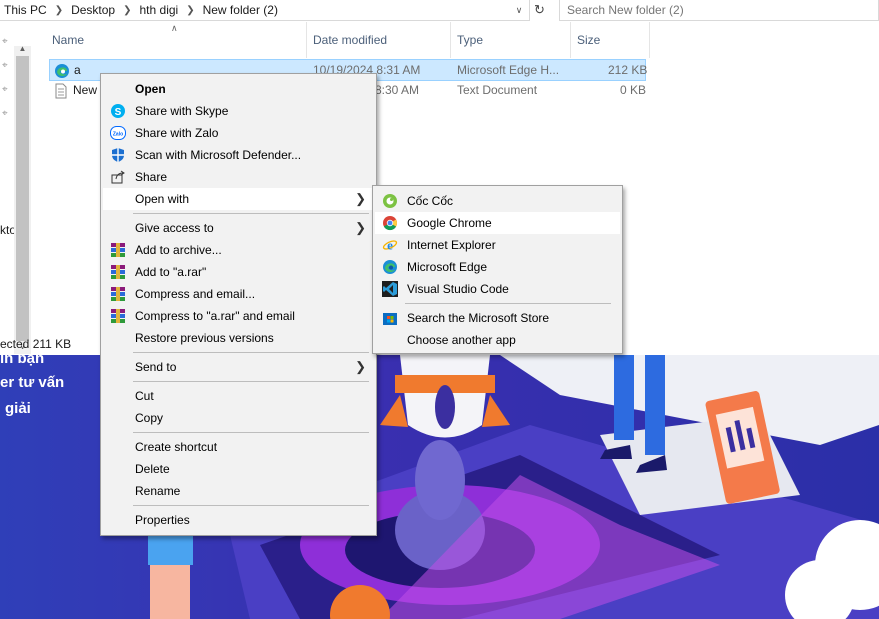  Describe the element at coordinates (177, 133) in the screenshot. I see `menu-item-label: Share with Zalo` at that location.